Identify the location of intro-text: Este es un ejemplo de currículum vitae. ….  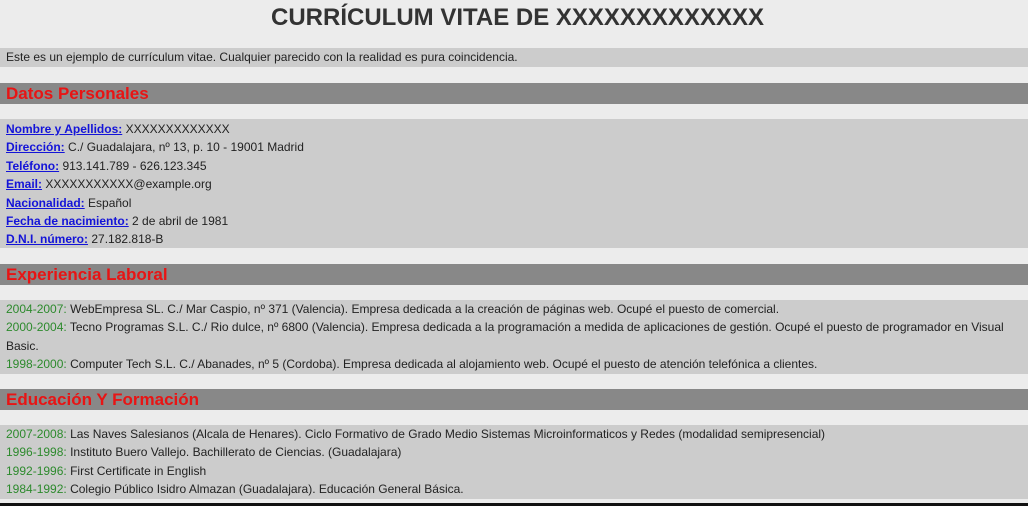
(262, 57).